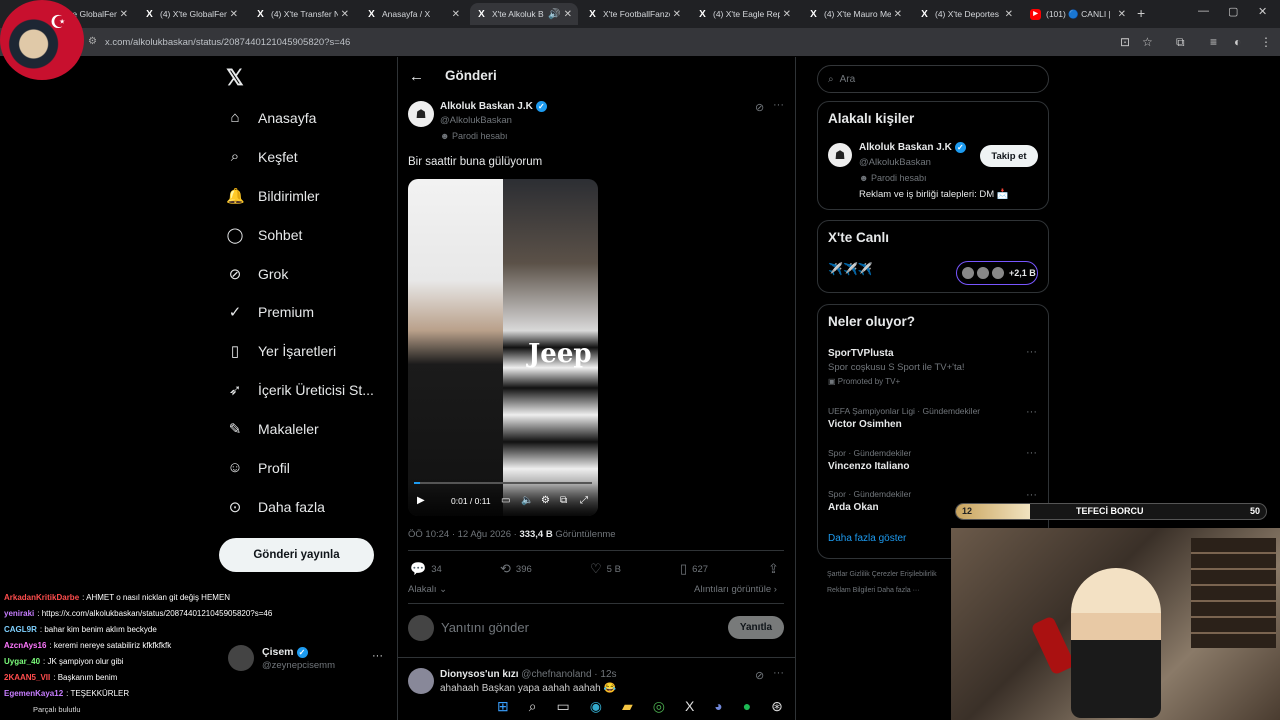 This screenshot has height=720, width=1280. What do you see at coordinates (235, 78) in the screenshot?
I see `x-logo-icon: 𝕏` at bounding box center [235, 78].